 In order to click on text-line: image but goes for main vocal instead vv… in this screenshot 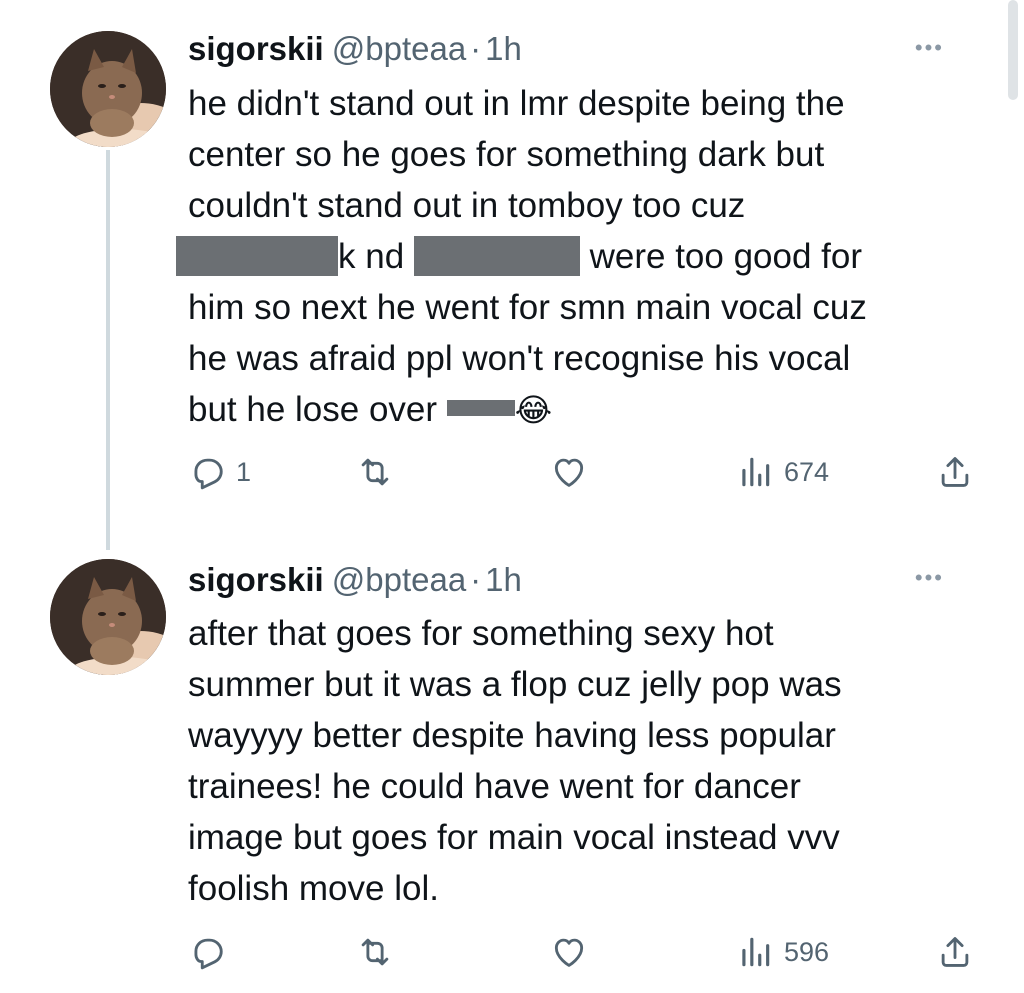, I will do `click(514, 837)`.